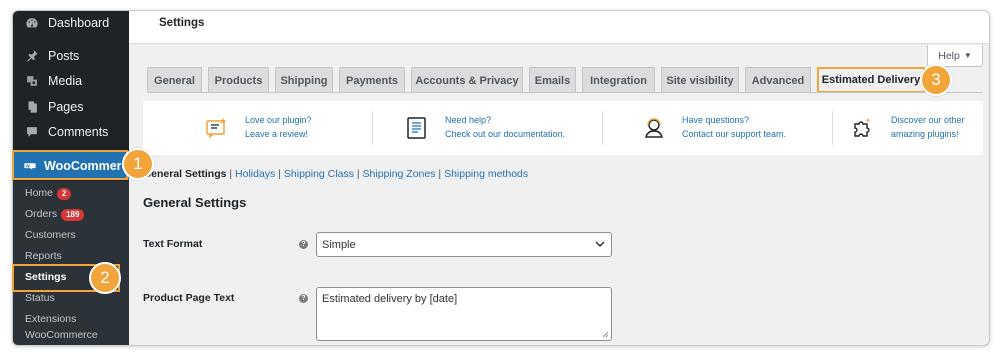 The width and height of the screenshot is (1000, 356). What do you see at coordinates (339, 244) in the screenshot?
I see `select-value: Simple` at bounding box center [339, 244].